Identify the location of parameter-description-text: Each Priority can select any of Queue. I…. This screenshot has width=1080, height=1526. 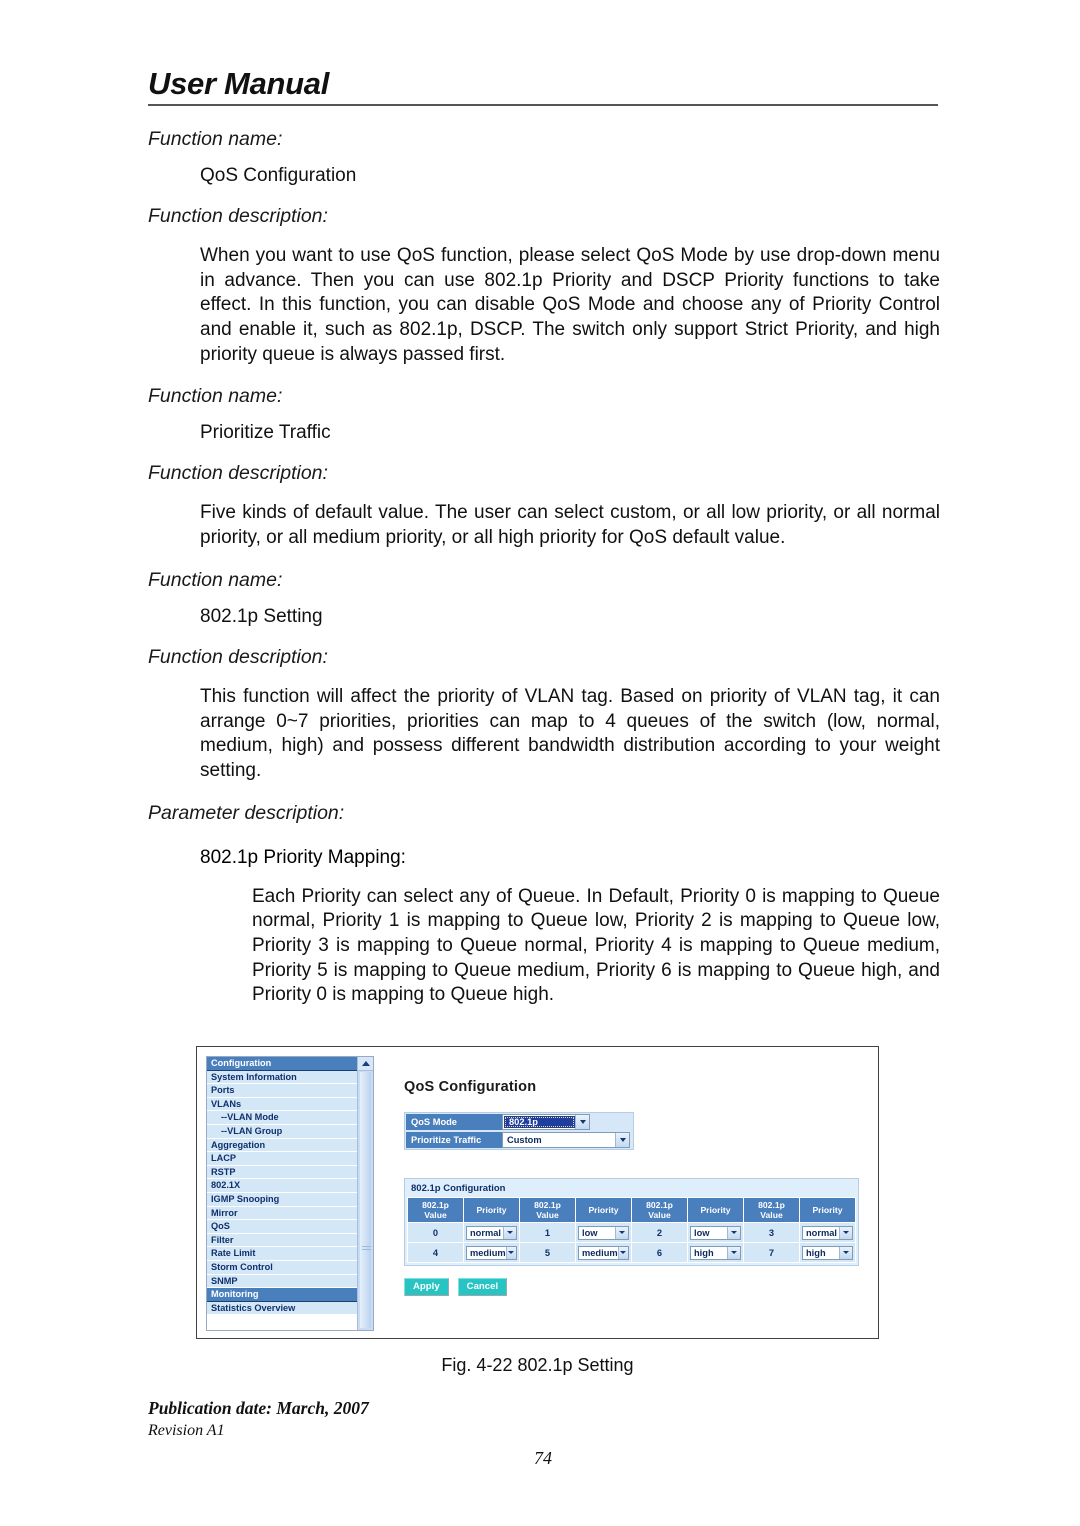
(596, 945).